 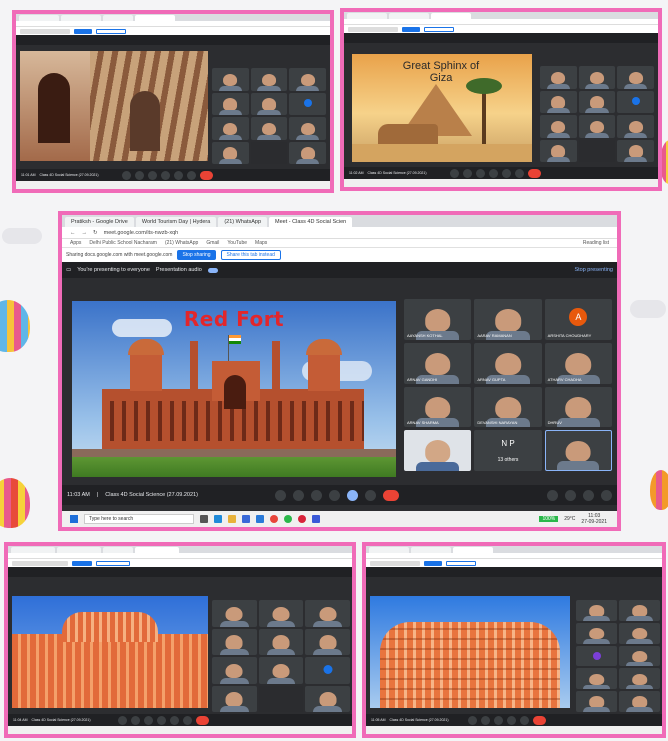 I want to click on audio-toggle, so click(x=212, y=270).